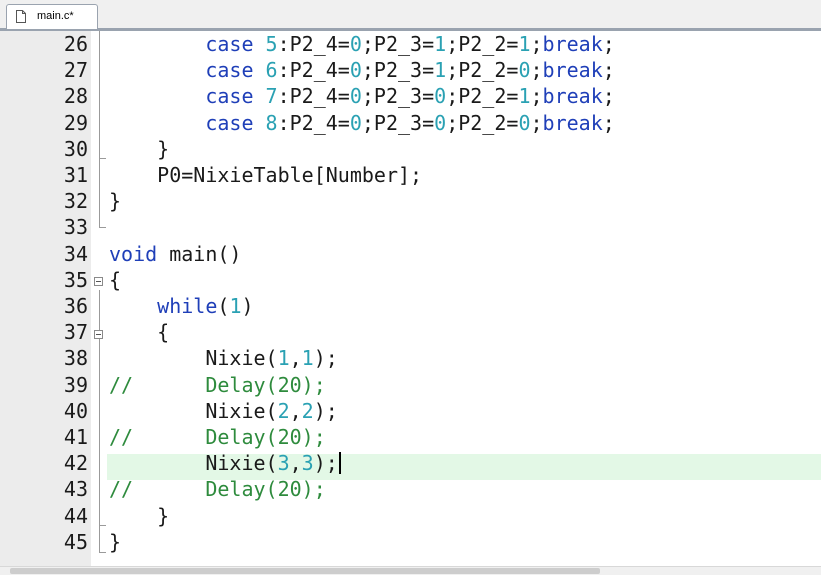 The image size is (821, 575). Describe the element at coordinates (75, 306) in the screenshot. I see `line-number: 36` at that location.